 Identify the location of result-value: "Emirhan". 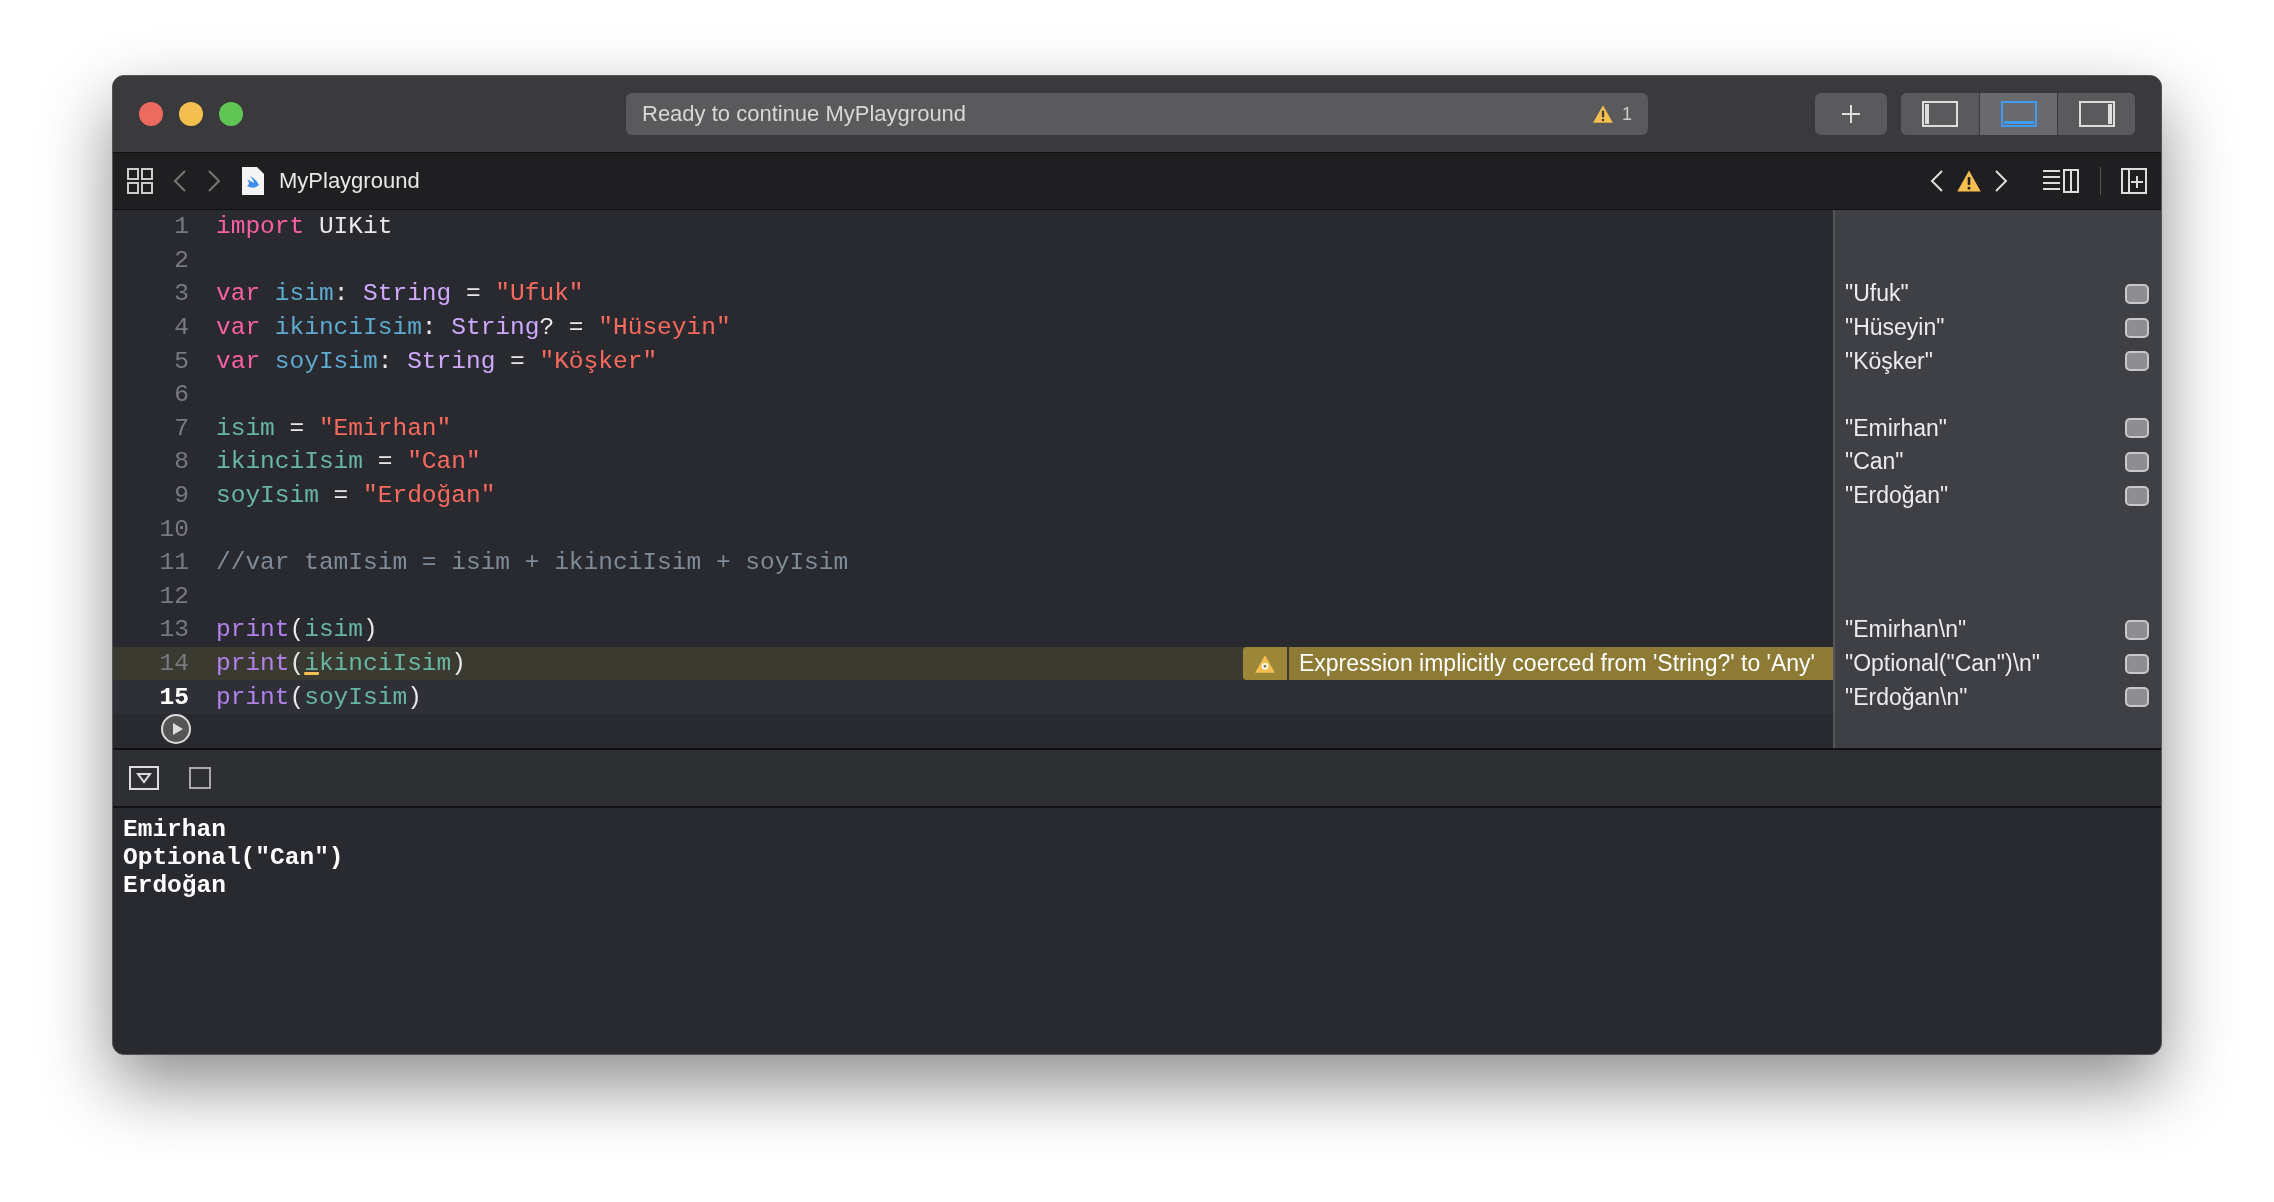
(1896, 428).